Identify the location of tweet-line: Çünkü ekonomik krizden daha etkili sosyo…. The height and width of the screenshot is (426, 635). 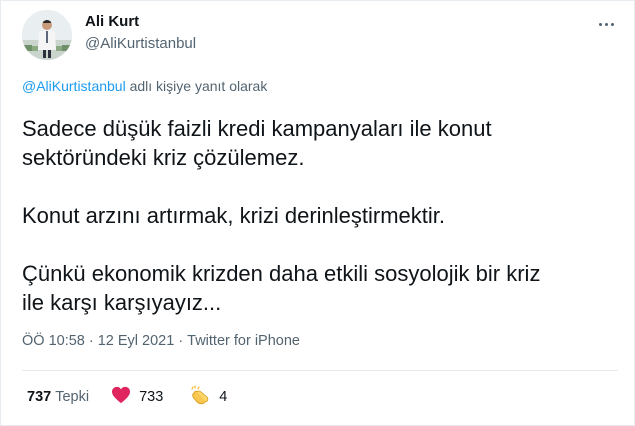
(281, 273).